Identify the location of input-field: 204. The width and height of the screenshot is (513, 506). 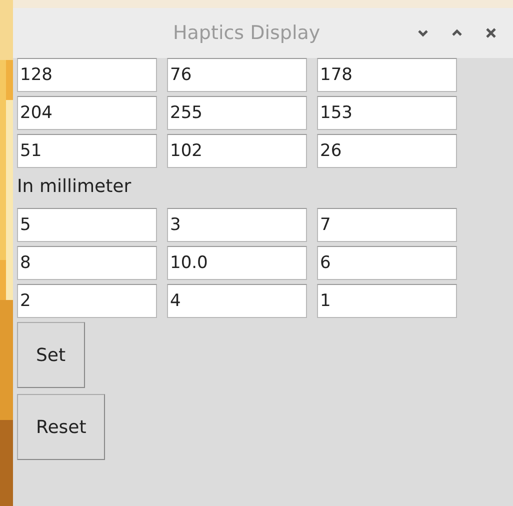
(87, 113).